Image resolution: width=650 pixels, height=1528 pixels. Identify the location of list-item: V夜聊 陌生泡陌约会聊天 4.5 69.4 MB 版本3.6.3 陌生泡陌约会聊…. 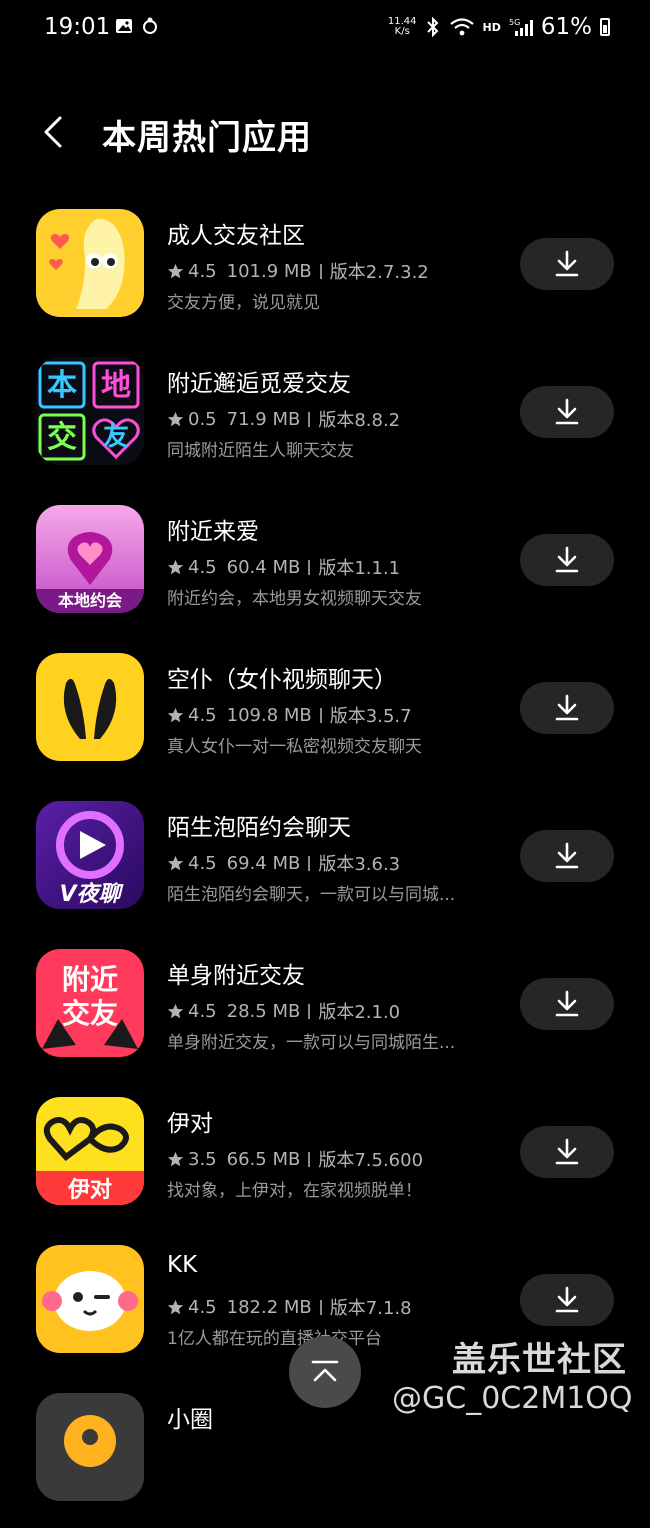
(325, 862).